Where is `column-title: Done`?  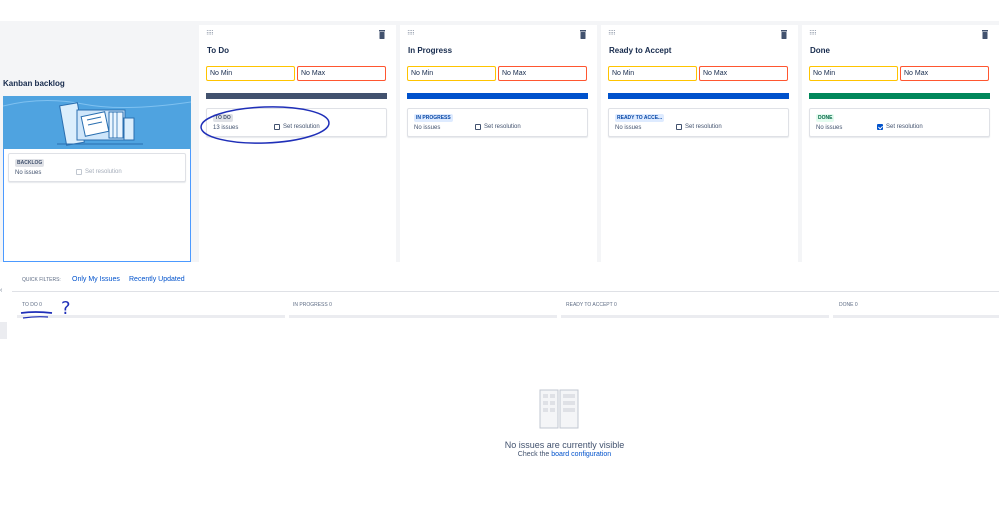
column-title: Done is located at coordinates (820, 50).